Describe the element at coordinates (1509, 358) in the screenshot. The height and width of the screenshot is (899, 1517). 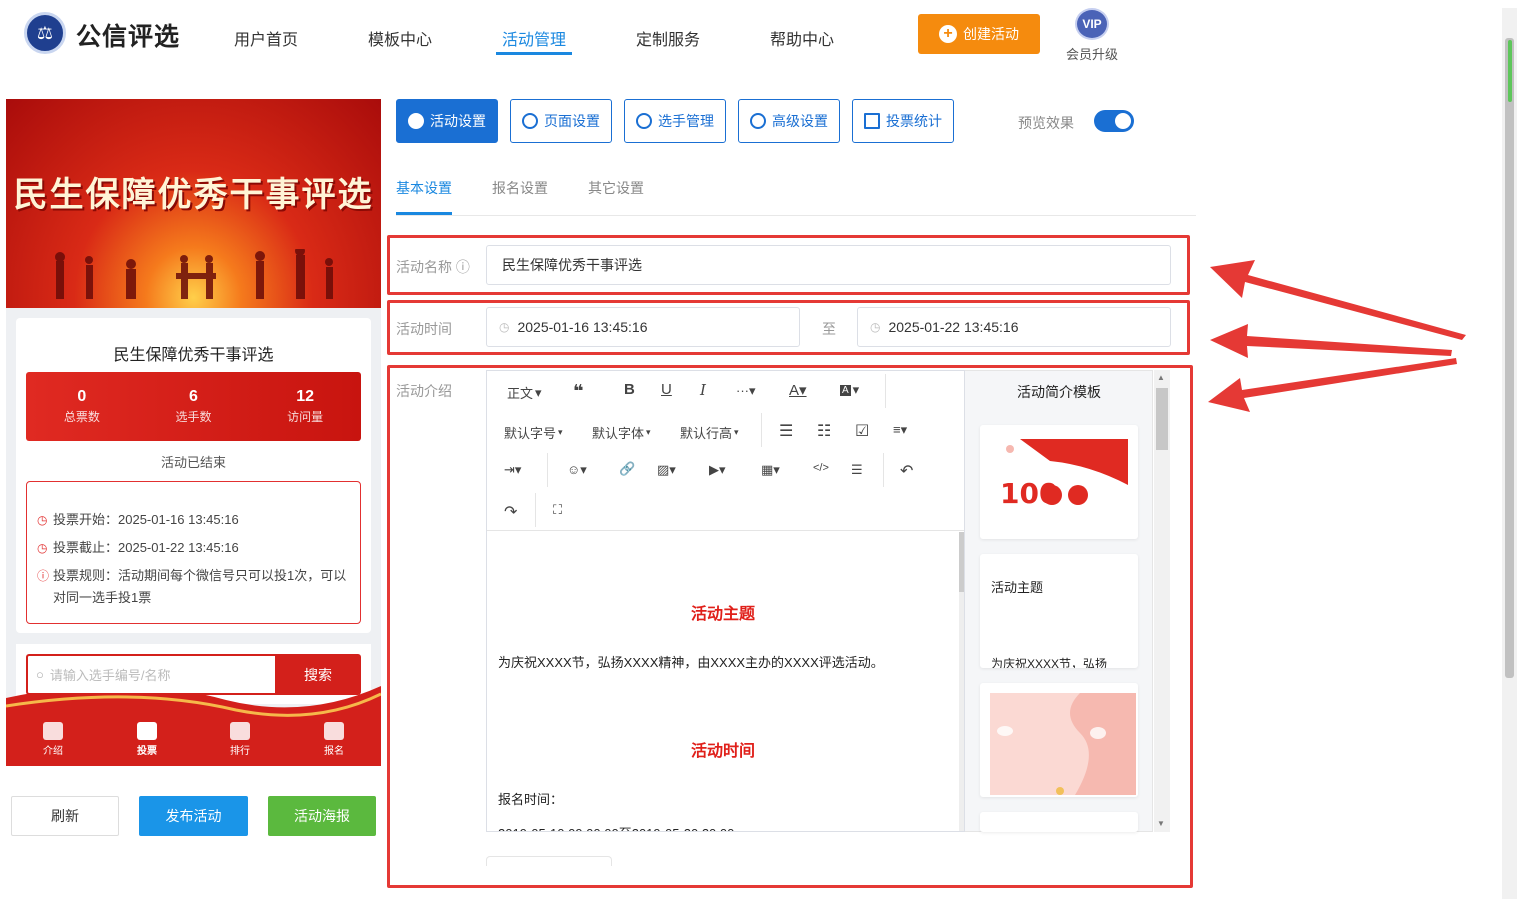
I see `page-scrollbar-thumb` at that location.